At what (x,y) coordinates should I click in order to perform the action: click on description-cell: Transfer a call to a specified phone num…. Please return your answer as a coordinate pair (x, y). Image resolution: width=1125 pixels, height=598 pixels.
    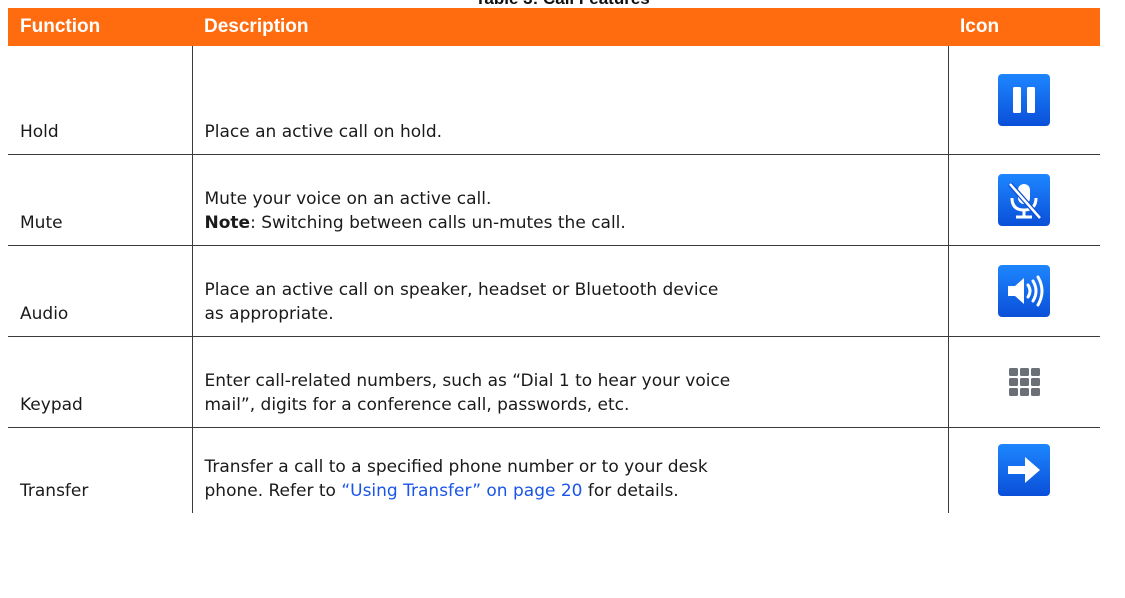
    Looking at the image, I should click on (570, 470).